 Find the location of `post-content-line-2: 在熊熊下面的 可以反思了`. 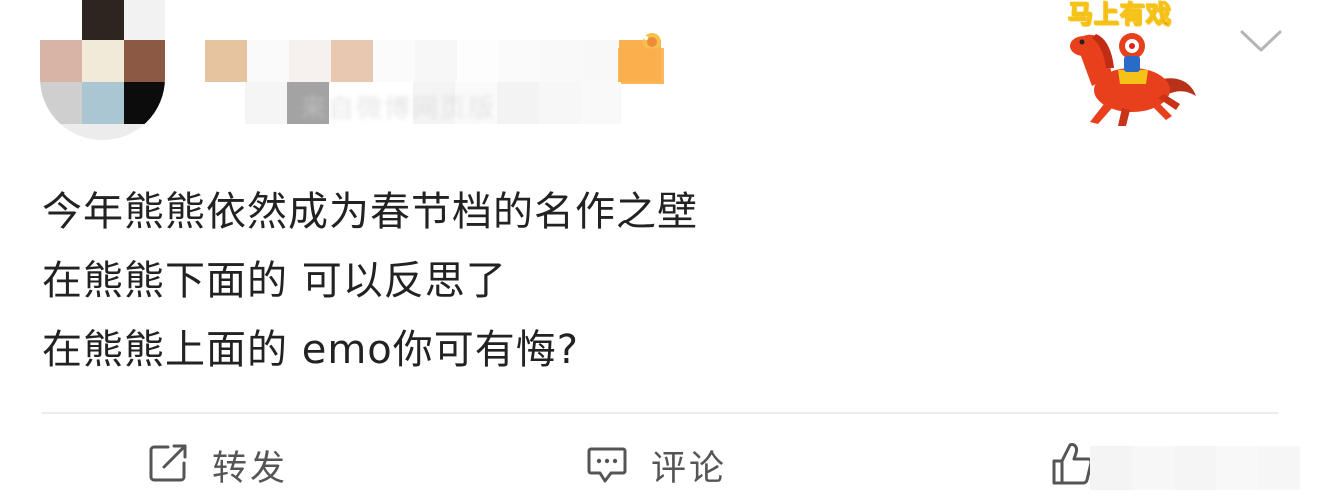

post-content-line-2: 在熊熊下面的 可以反思了 is located at coordinates (274, 281).